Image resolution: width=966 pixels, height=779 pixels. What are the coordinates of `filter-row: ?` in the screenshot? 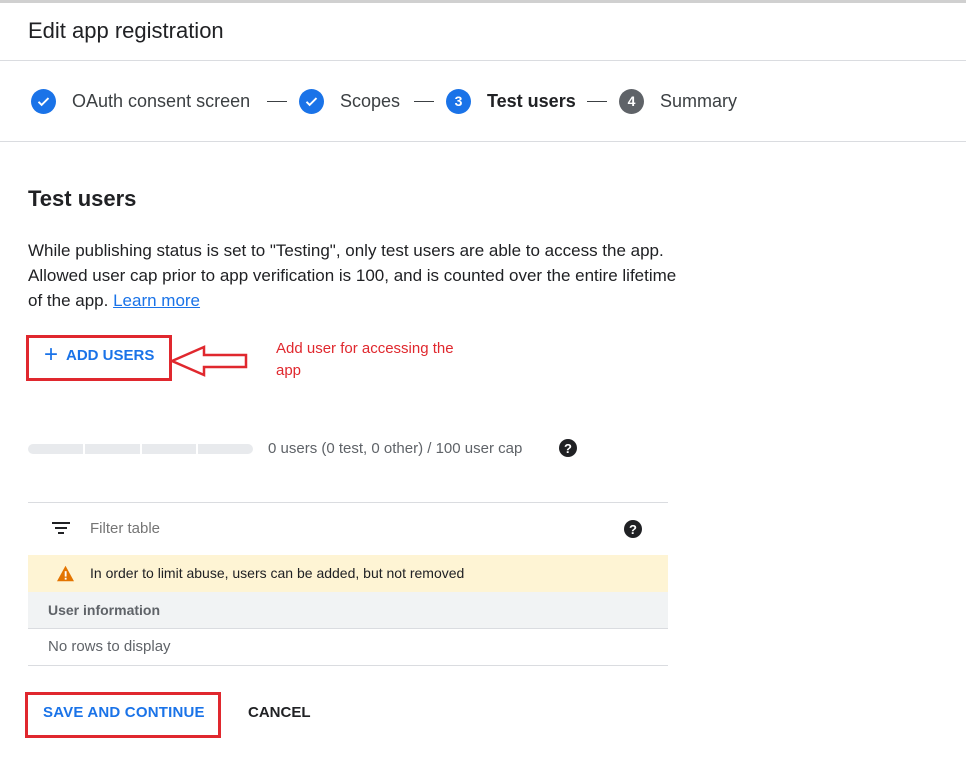 It's located at (348, 528).